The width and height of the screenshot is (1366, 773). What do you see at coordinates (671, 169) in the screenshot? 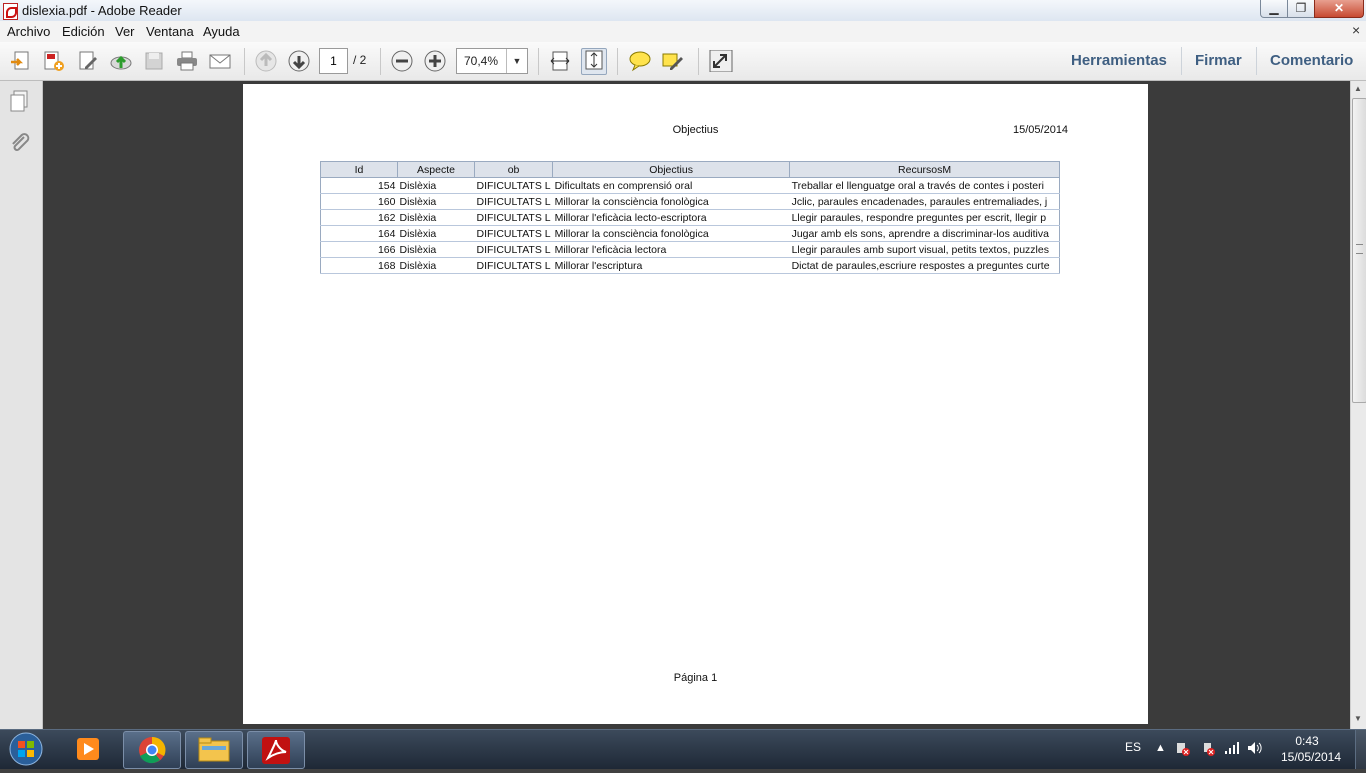
I see `column-header: Objectius` at bounding box center [671, 169].